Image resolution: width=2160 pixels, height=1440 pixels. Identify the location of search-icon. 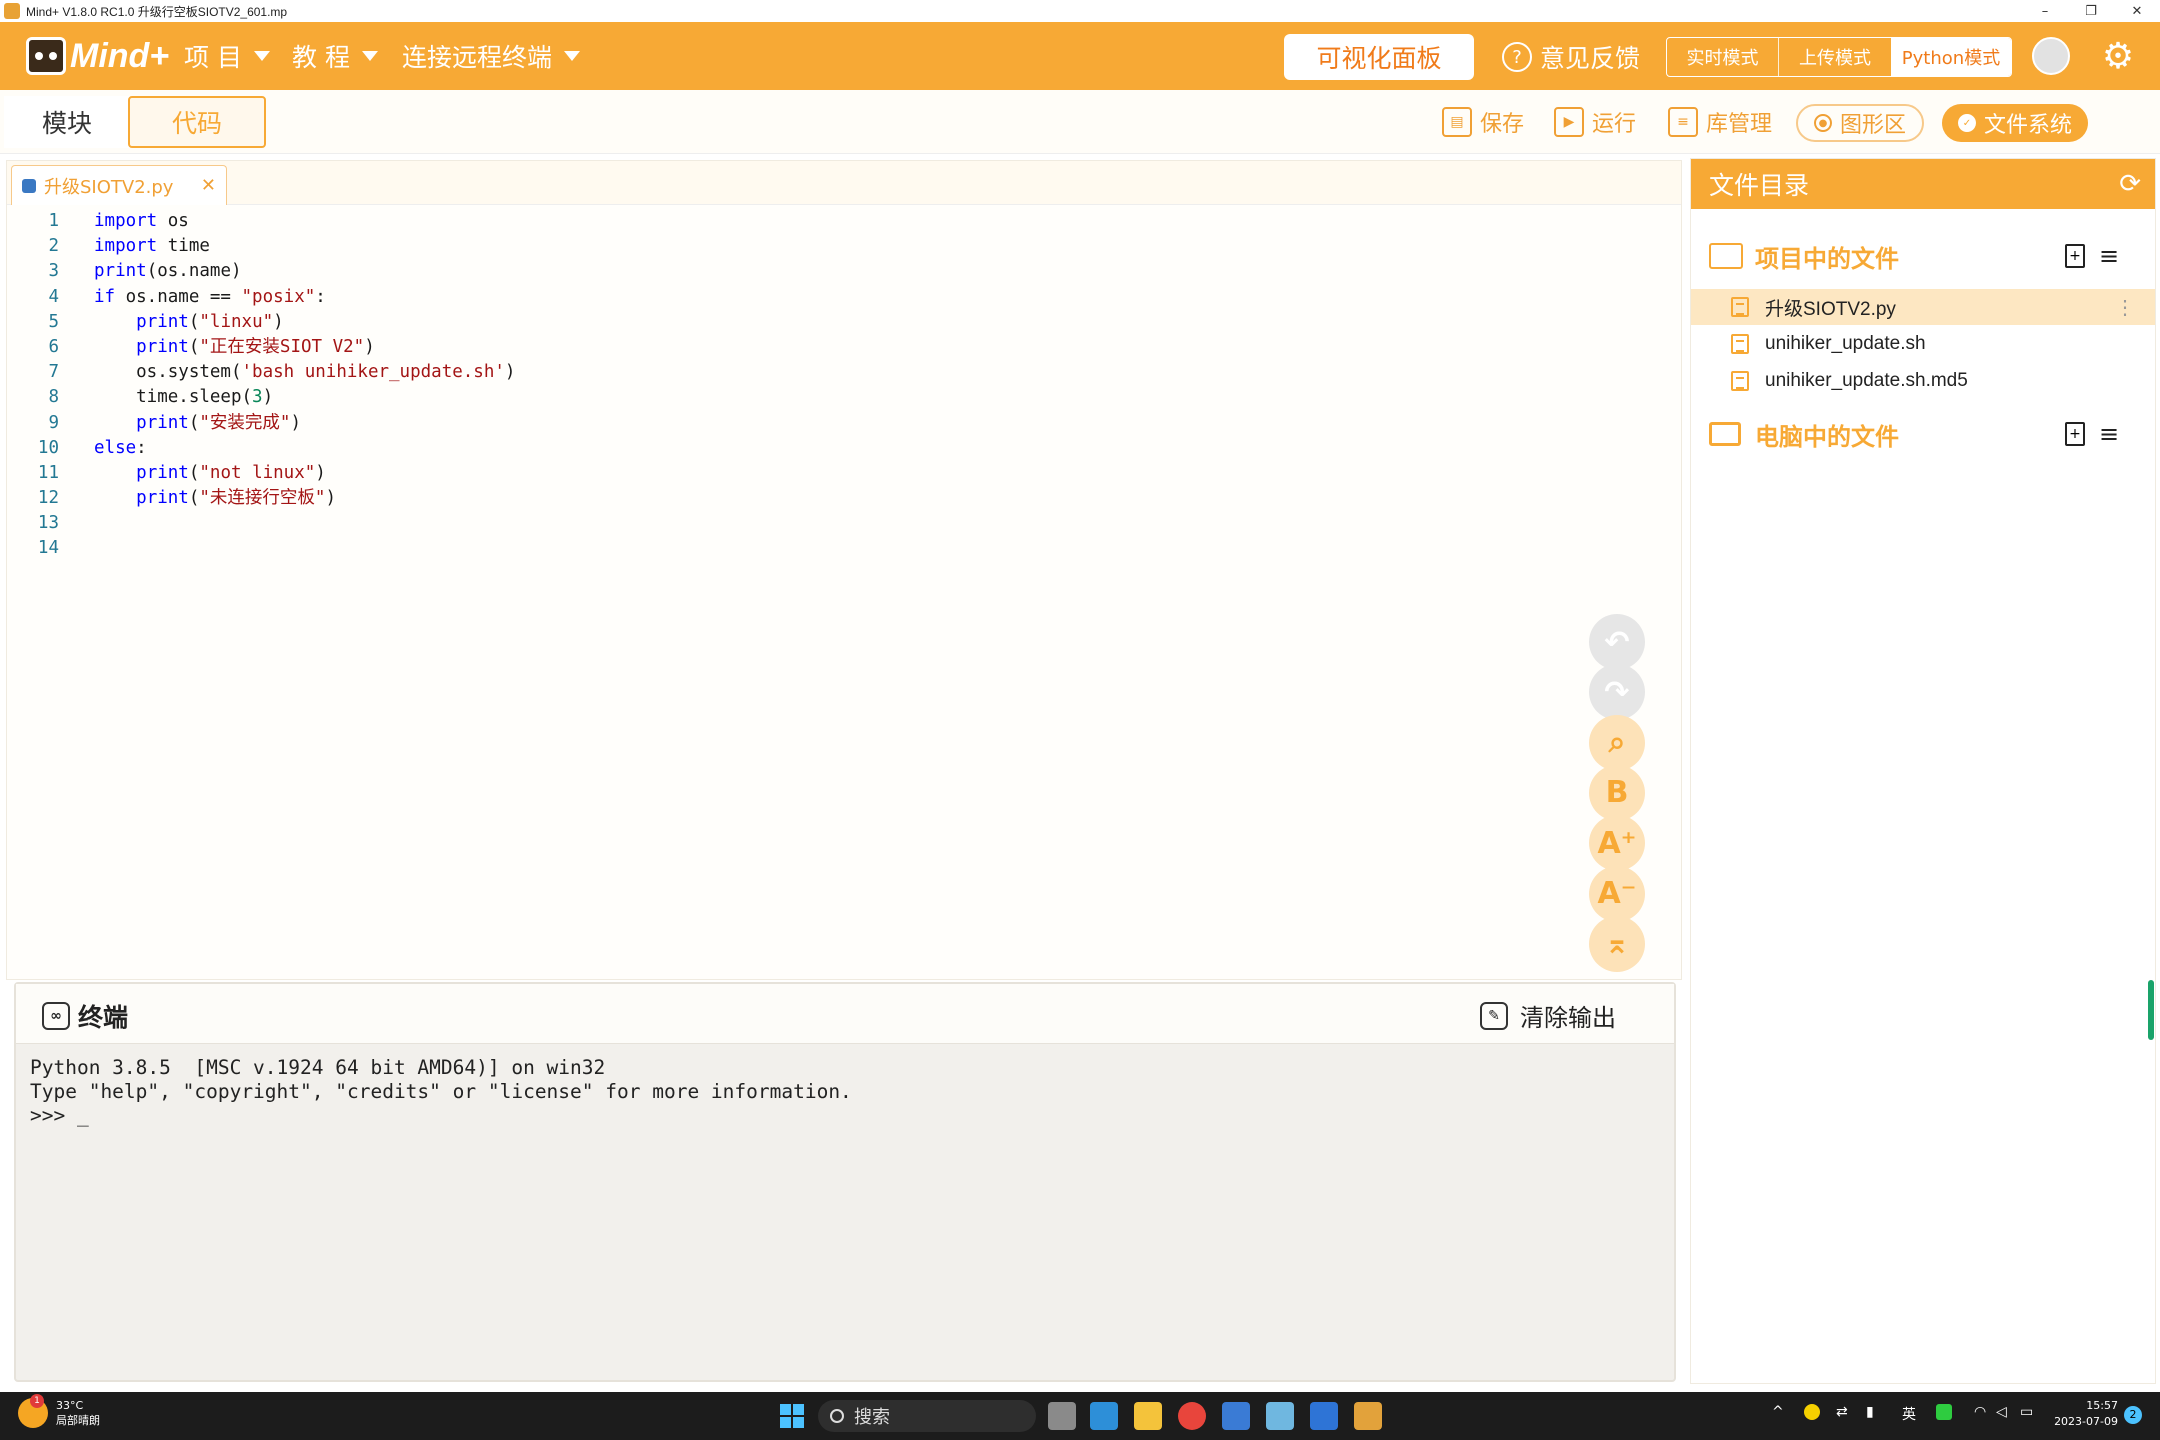
(837, 1416).